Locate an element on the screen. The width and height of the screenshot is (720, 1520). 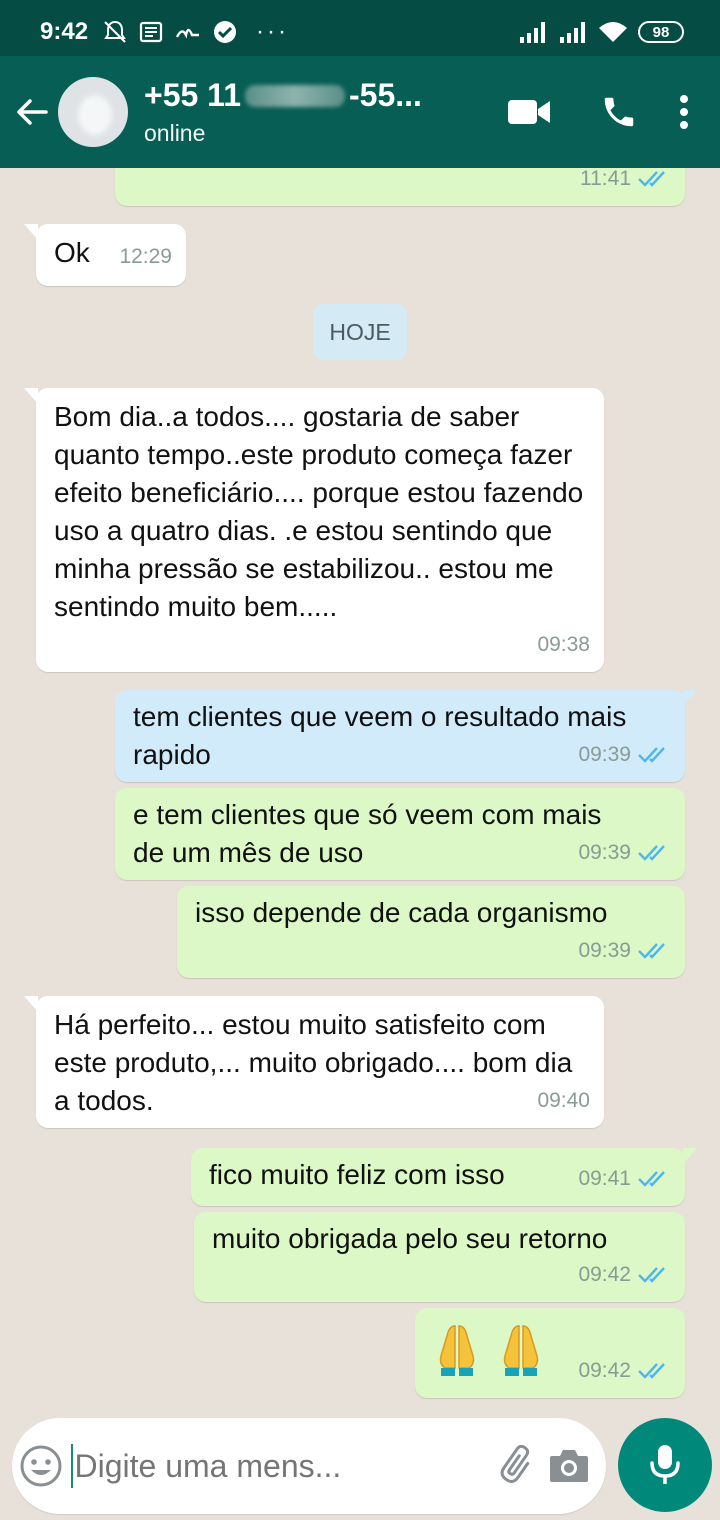
message-time: 09:41 is located at coordinates (604, 1178).